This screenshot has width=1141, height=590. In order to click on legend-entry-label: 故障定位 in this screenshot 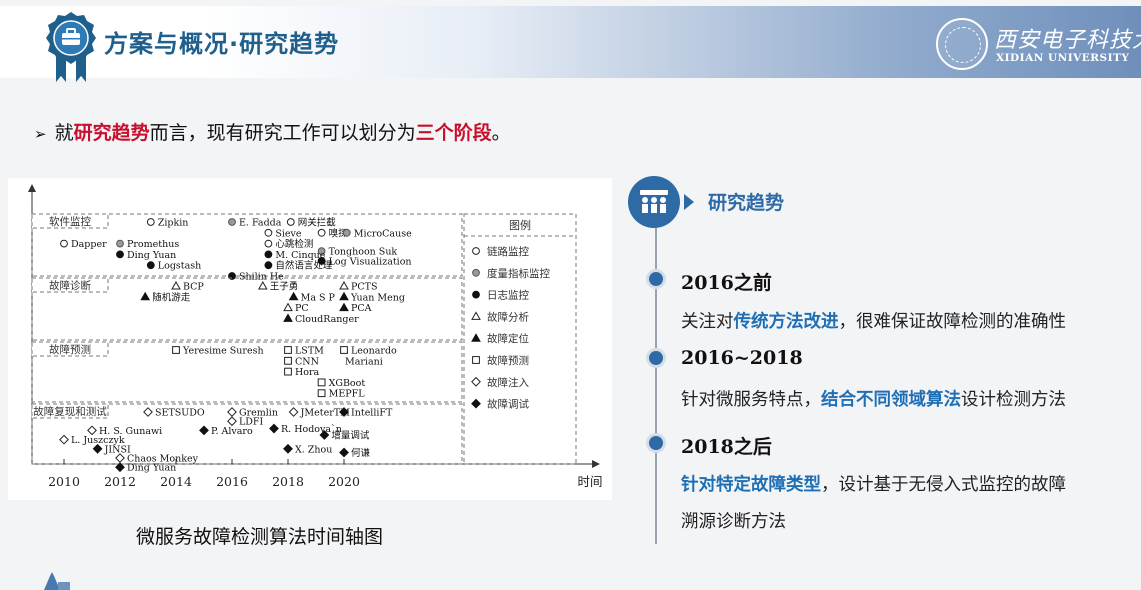, I will do `click(508, 338)`.